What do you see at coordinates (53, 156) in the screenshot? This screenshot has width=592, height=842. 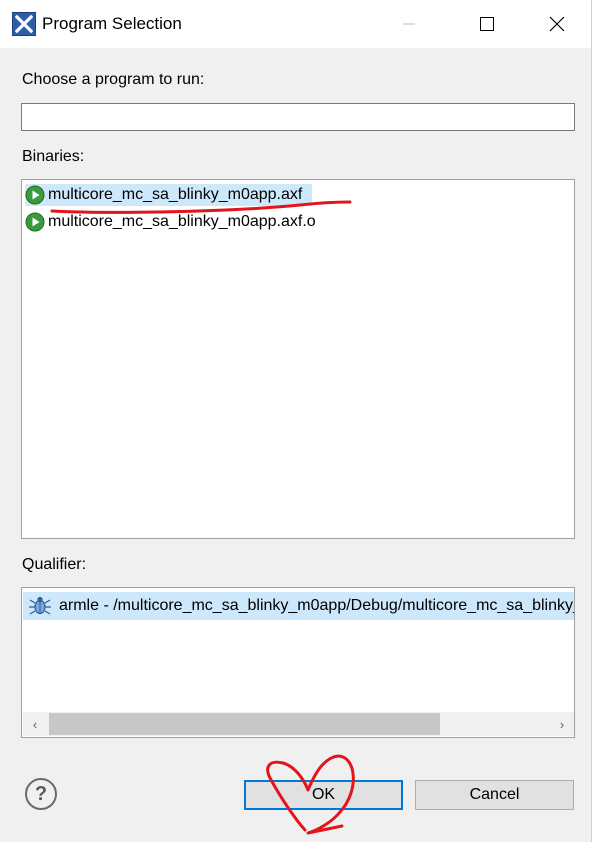 I see `binaries-label: Binaries:` at bounding box center [53, 156].